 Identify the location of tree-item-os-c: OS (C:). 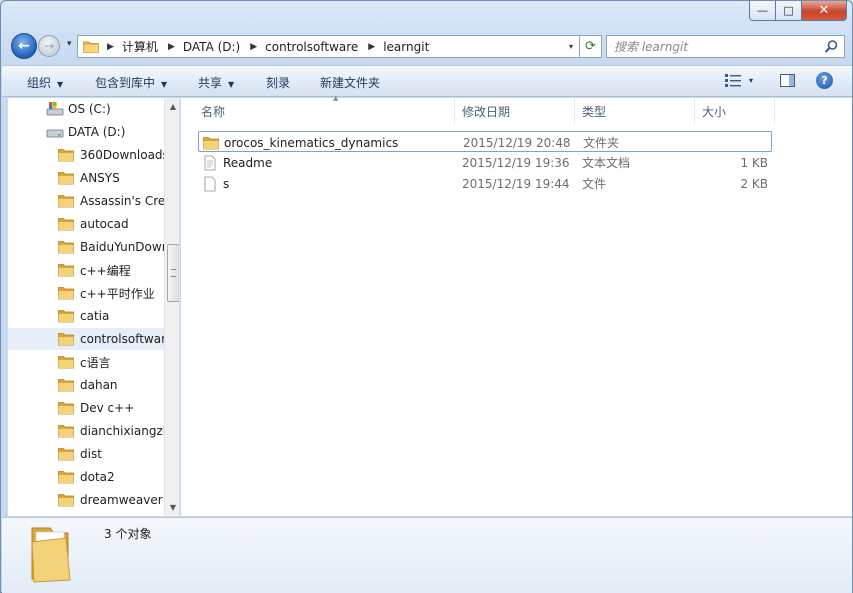
(86, 109).